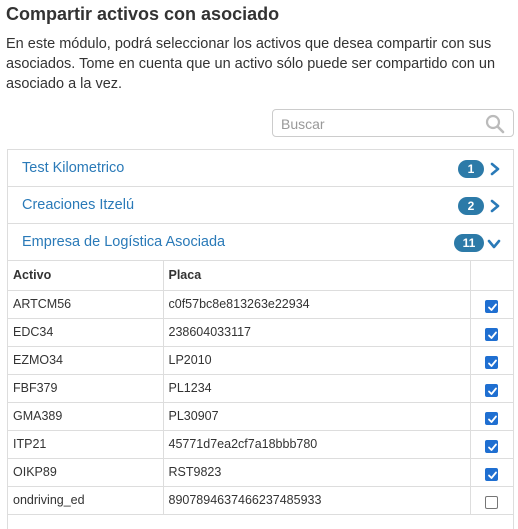 This screenshot has height=529, width=518. What do you see at coordinates (471, 206) in the screenshot?
I see `count-badge: 2` at bounding box center [471, 206].